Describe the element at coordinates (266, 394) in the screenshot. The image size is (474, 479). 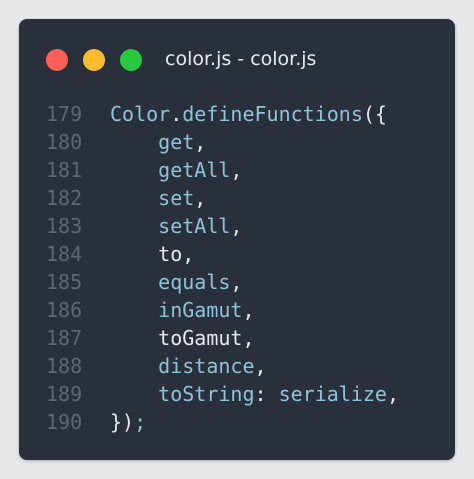
I see `code-token: :` at that location.